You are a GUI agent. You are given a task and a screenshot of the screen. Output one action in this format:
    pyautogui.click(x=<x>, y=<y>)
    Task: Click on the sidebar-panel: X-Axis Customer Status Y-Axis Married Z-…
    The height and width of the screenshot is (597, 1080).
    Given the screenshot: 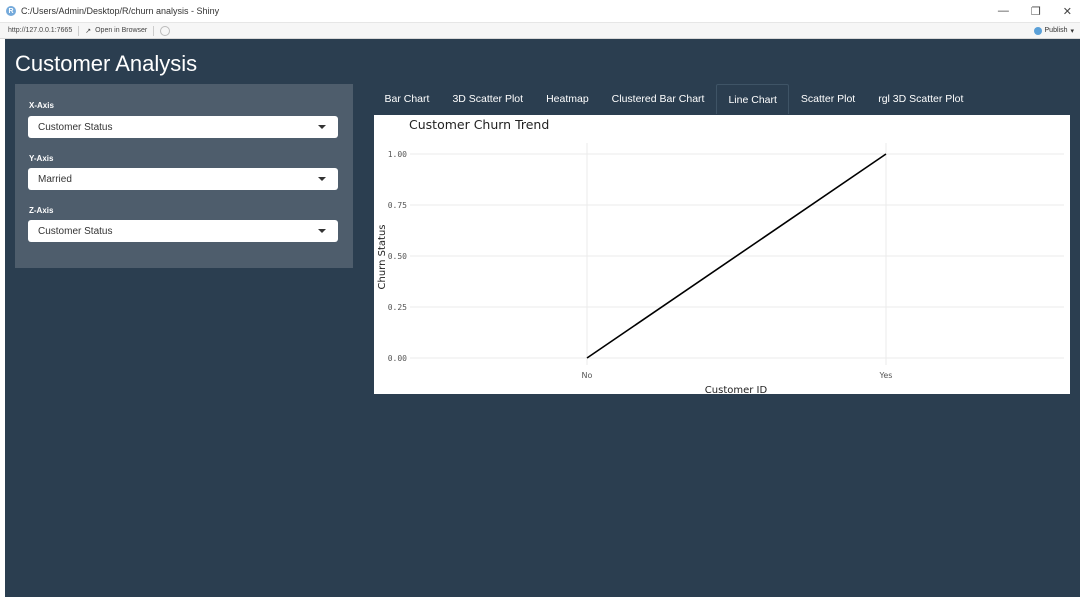 What is the action you would take?
    pyautogui.click(x=184, y=176)
    